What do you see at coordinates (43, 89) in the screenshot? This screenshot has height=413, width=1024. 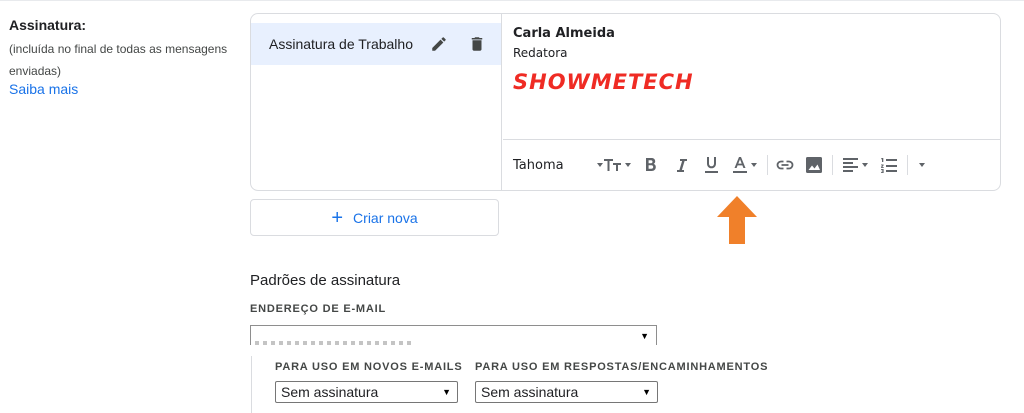 I see `learn-more-link: Saiba mais` at bounding box center [43, 89].